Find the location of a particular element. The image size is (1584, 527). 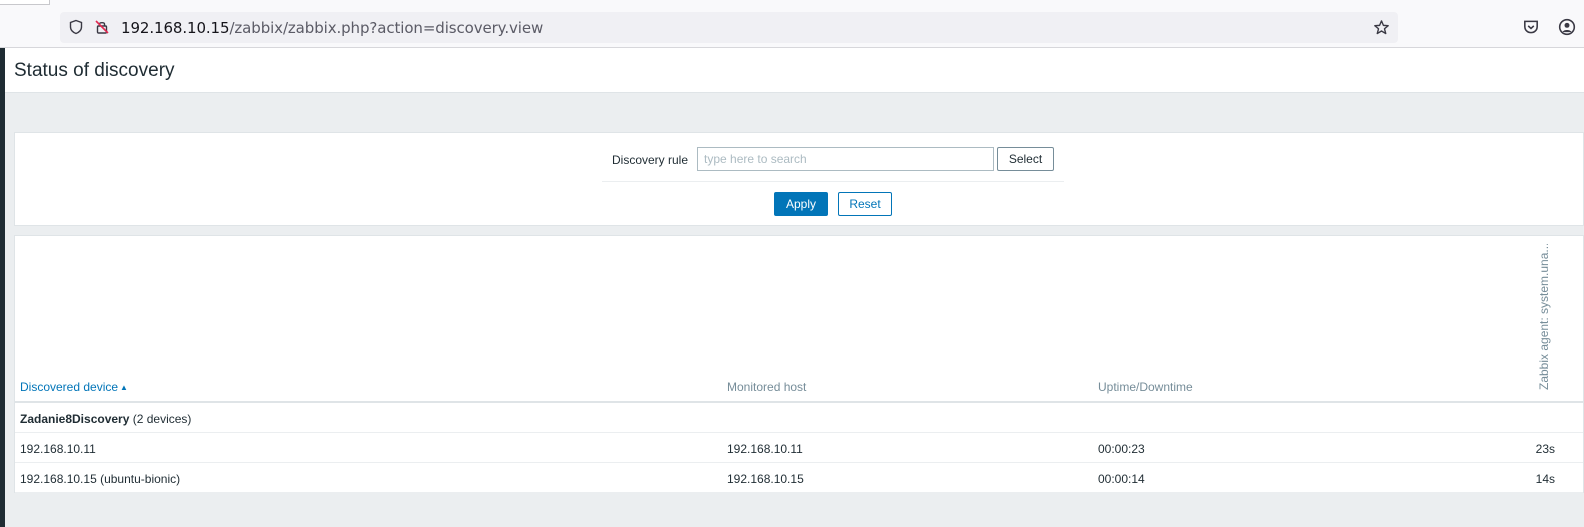

reset-button: Reset is located at coordinates (865, 204).